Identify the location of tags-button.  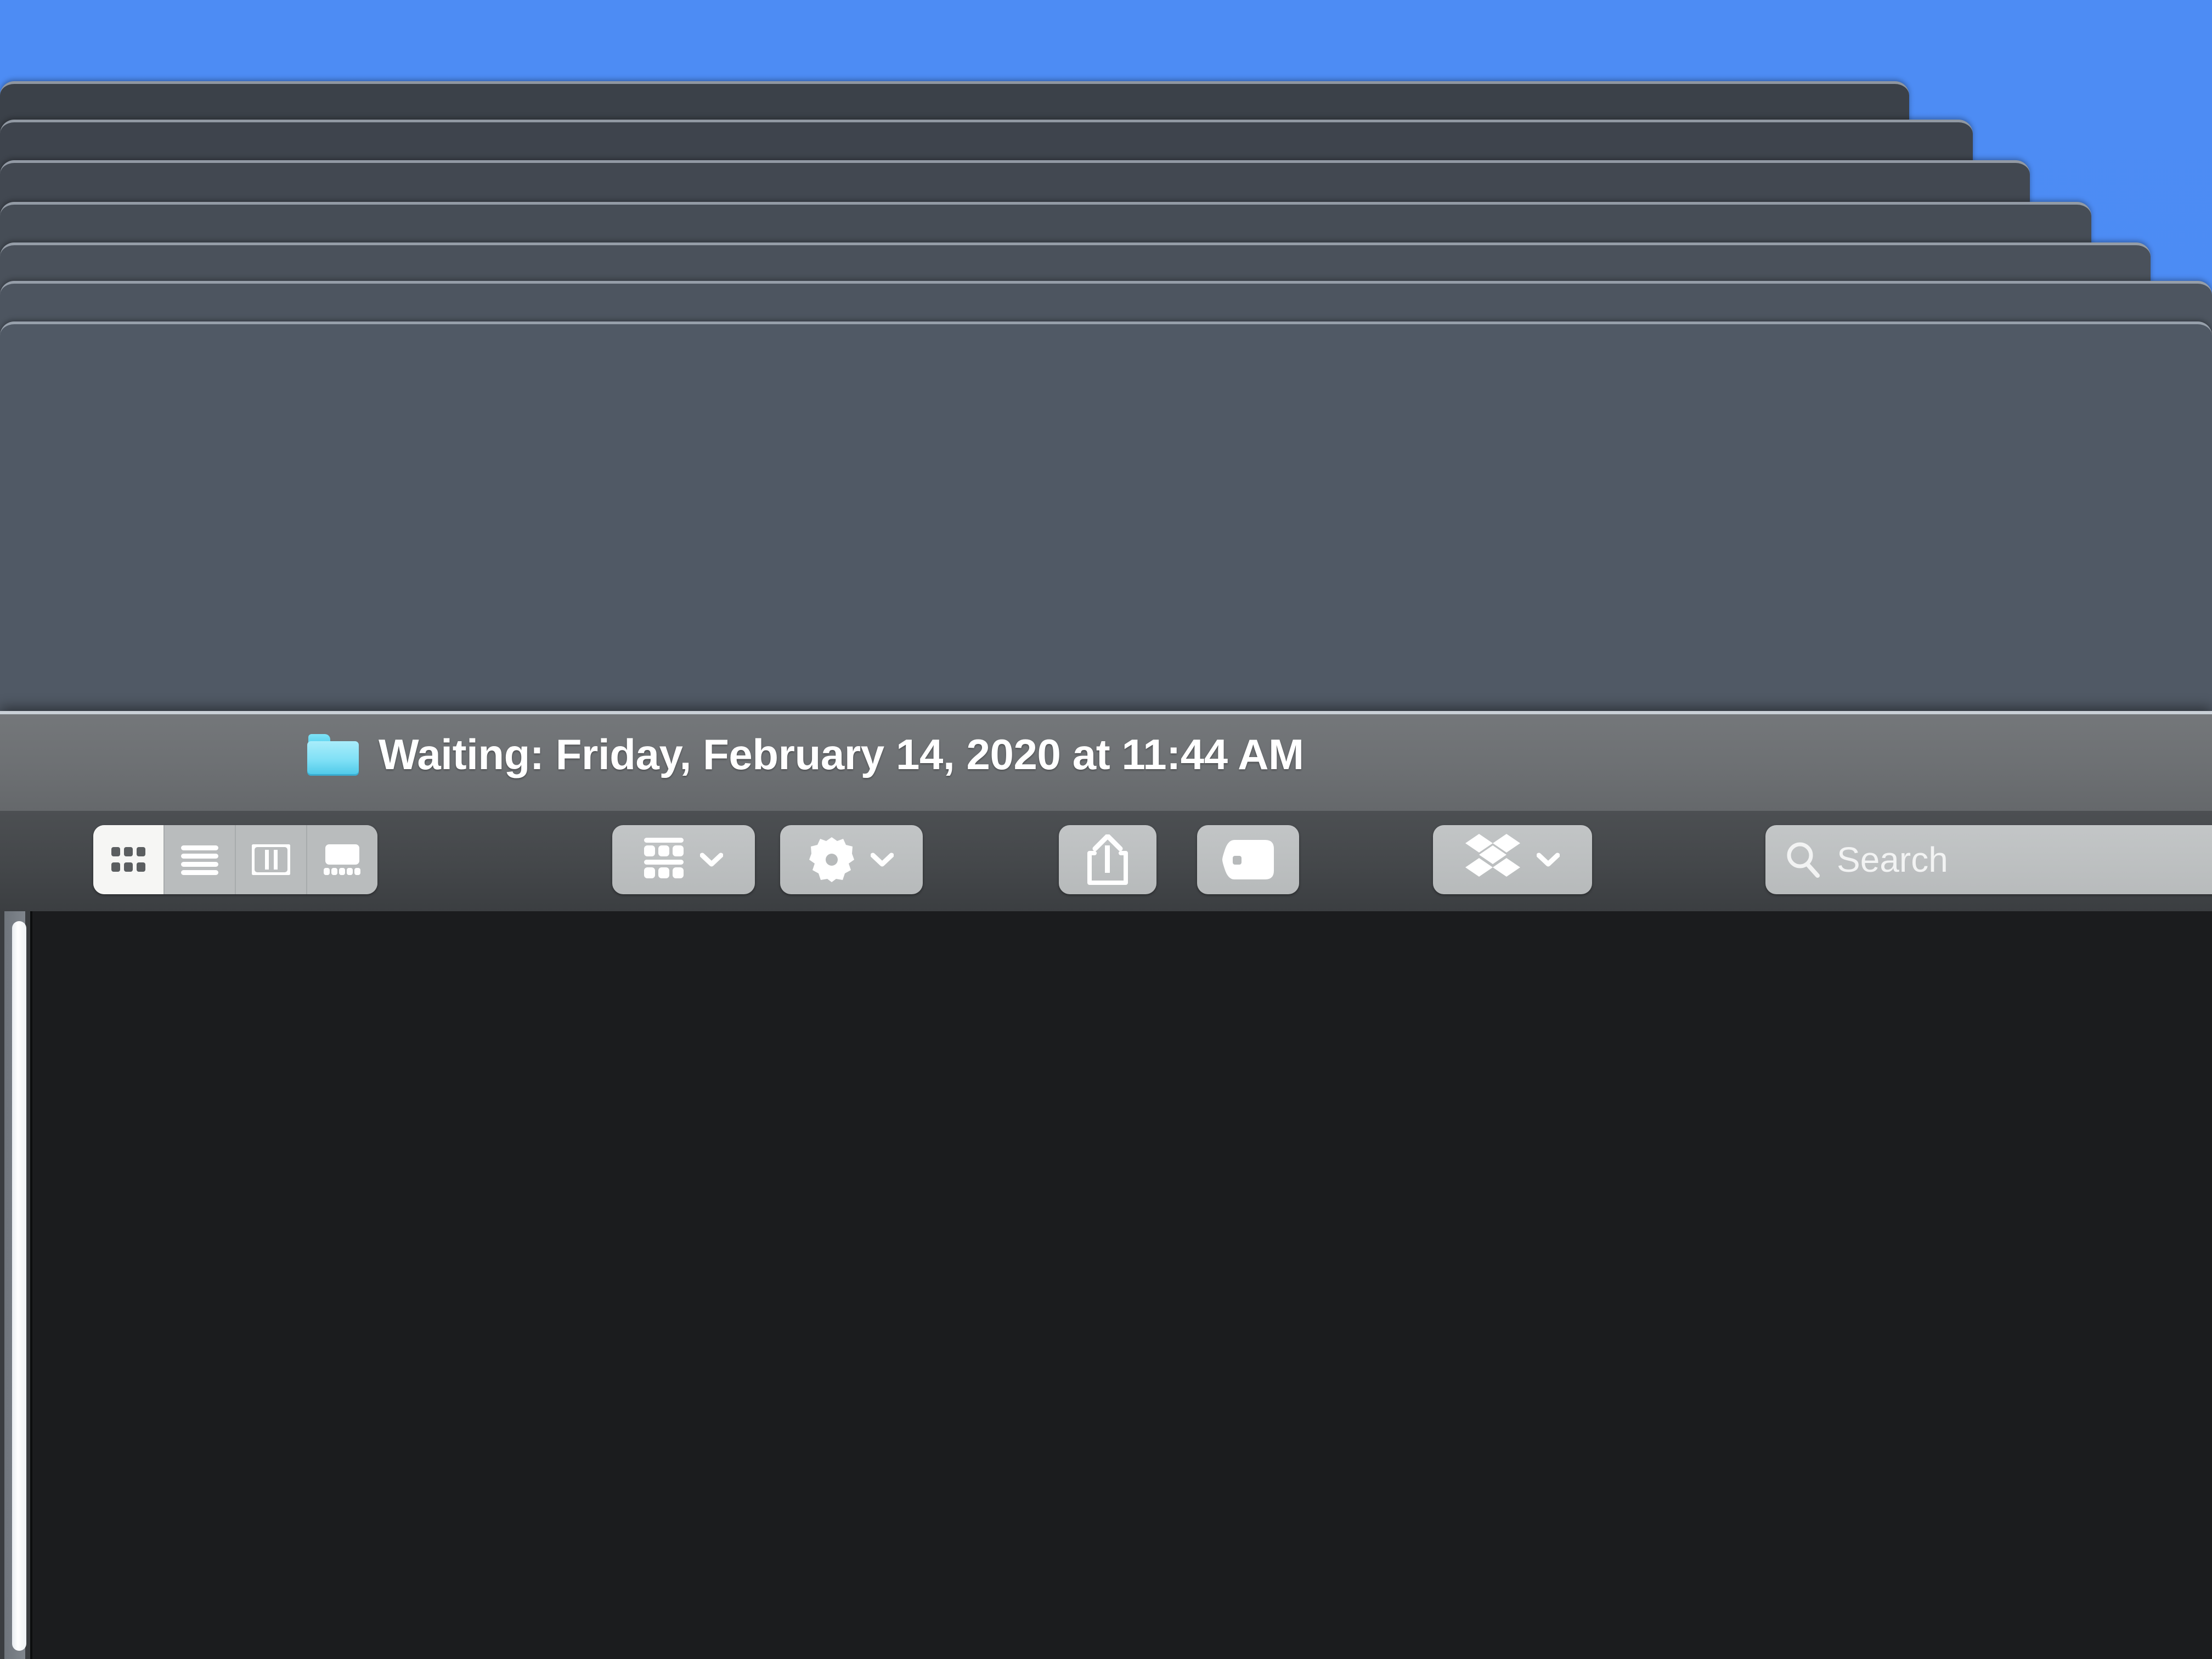
(1248, 859).